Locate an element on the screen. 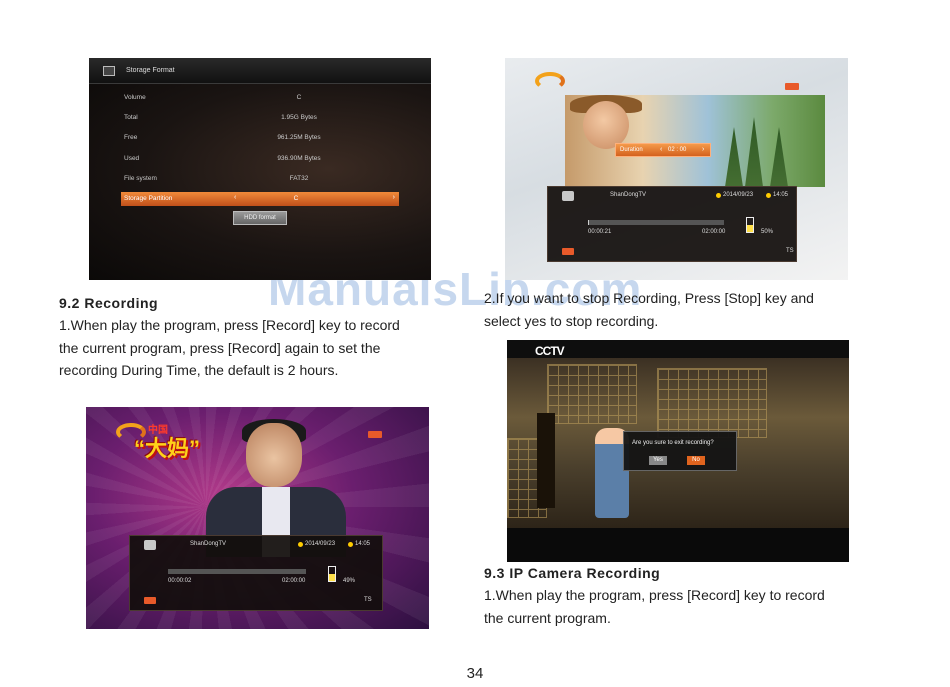 The image size is (950, 687). child-face is located at coordinates (606, 125).